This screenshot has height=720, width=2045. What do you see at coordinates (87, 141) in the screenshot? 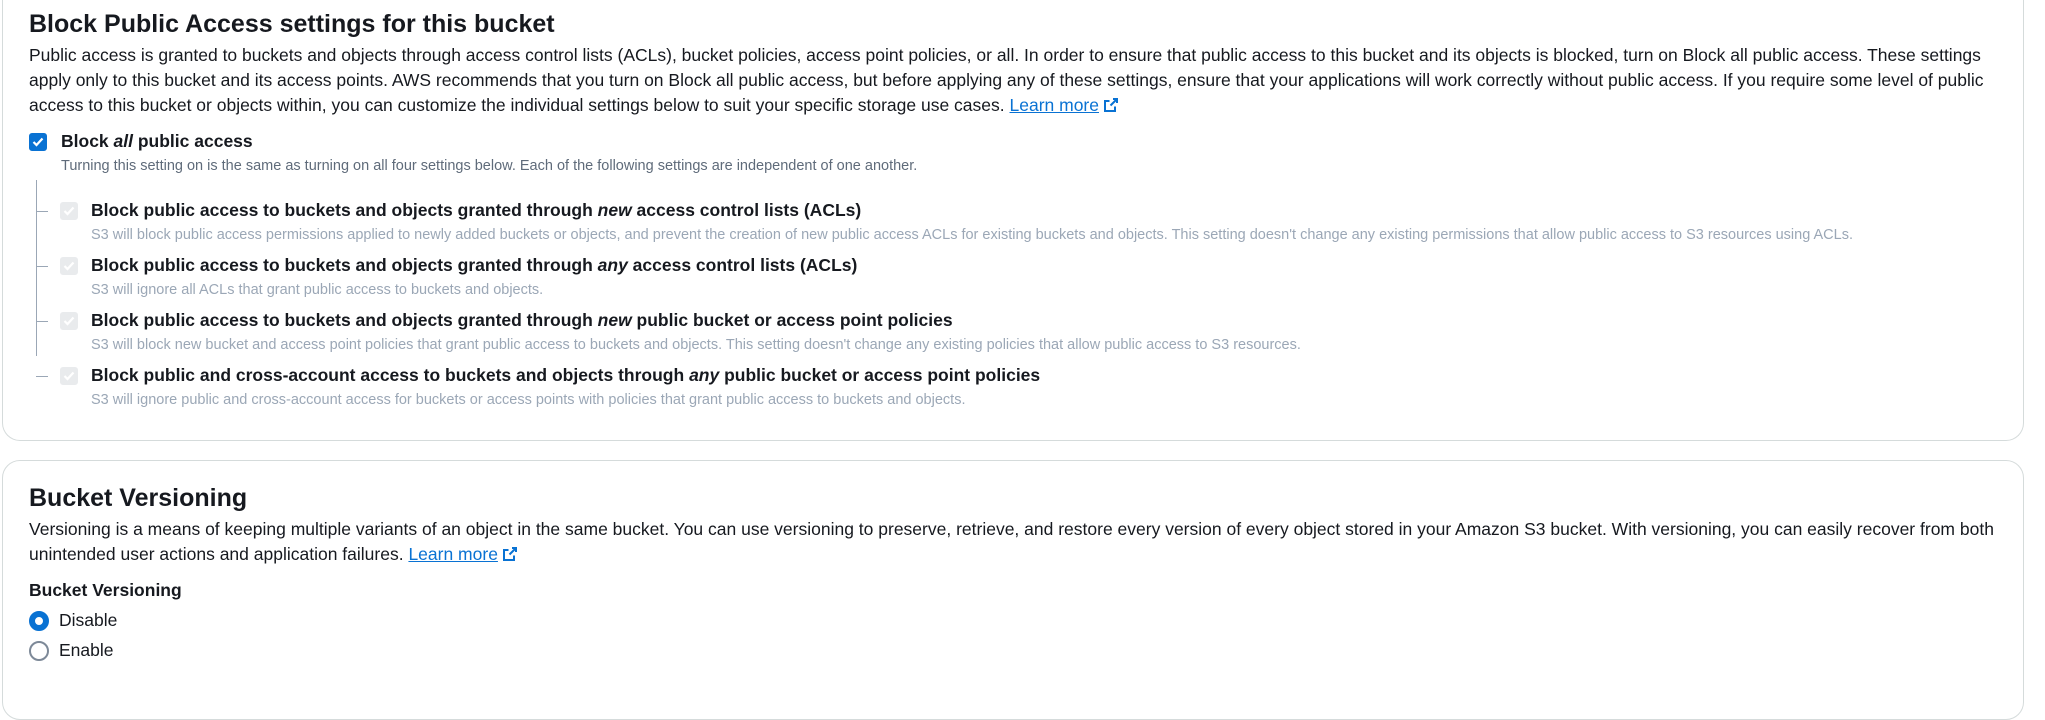
I see `block-all-label-pre: Block` at bounding box center [87, 141].